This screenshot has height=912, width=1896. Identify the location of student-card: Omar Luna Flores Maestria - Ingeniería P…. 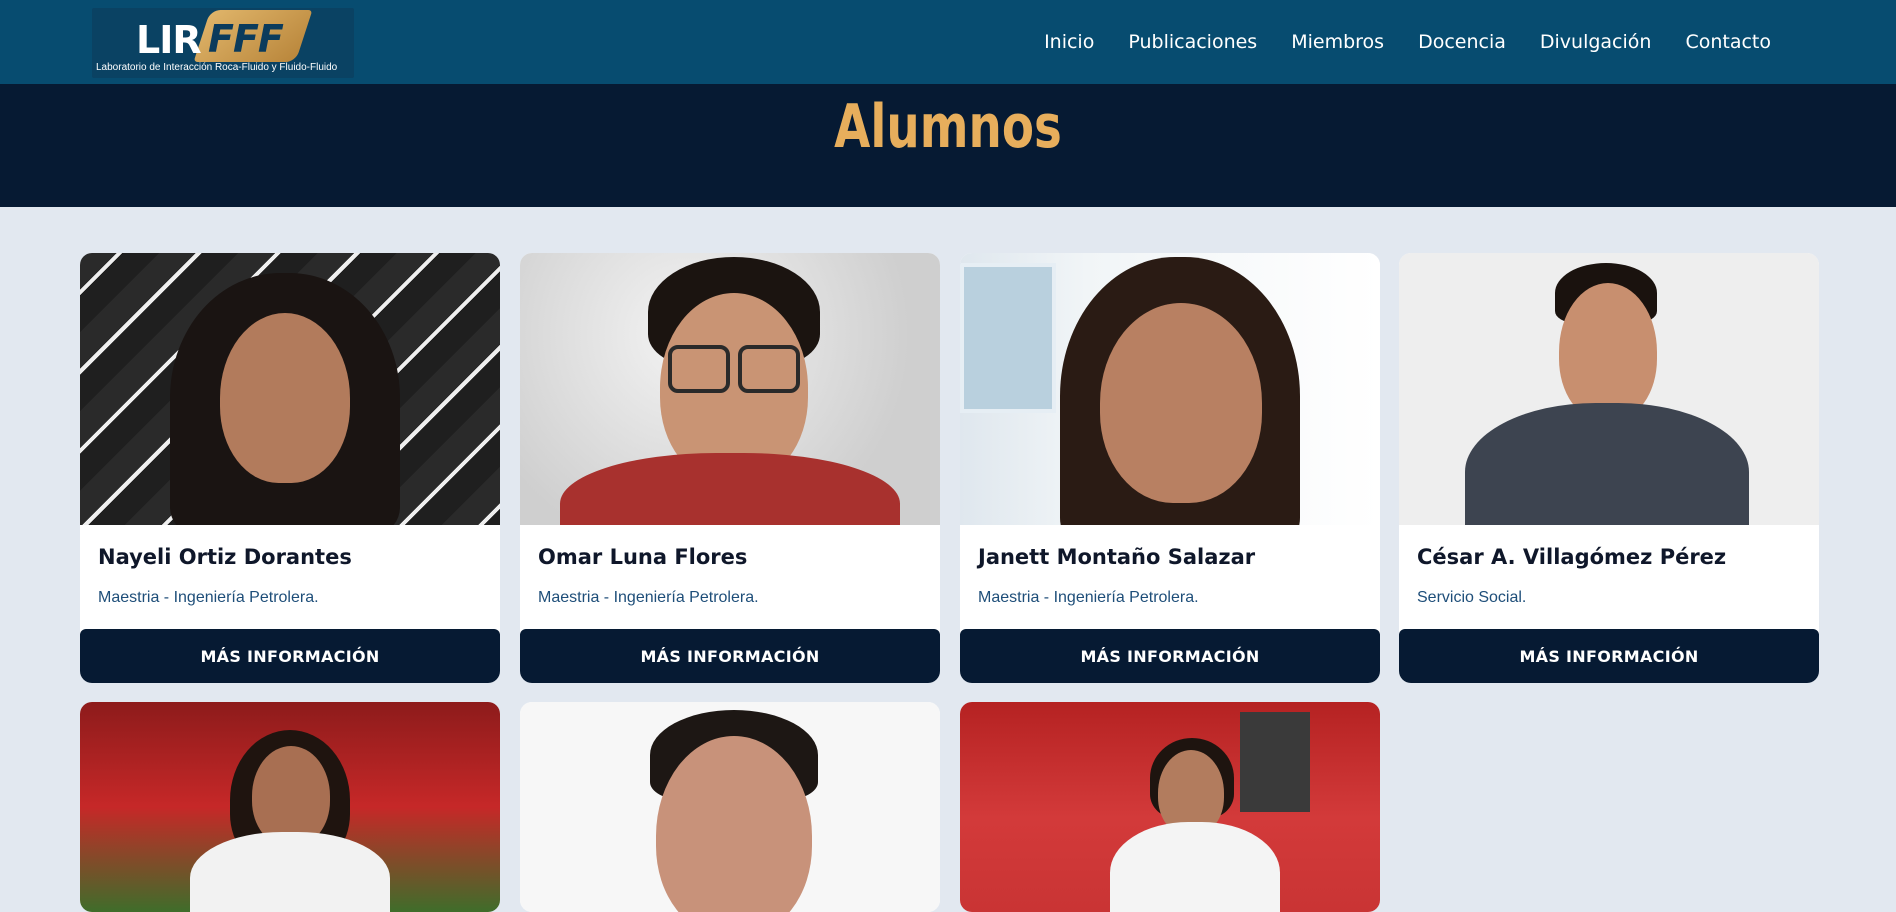
(730, 468).